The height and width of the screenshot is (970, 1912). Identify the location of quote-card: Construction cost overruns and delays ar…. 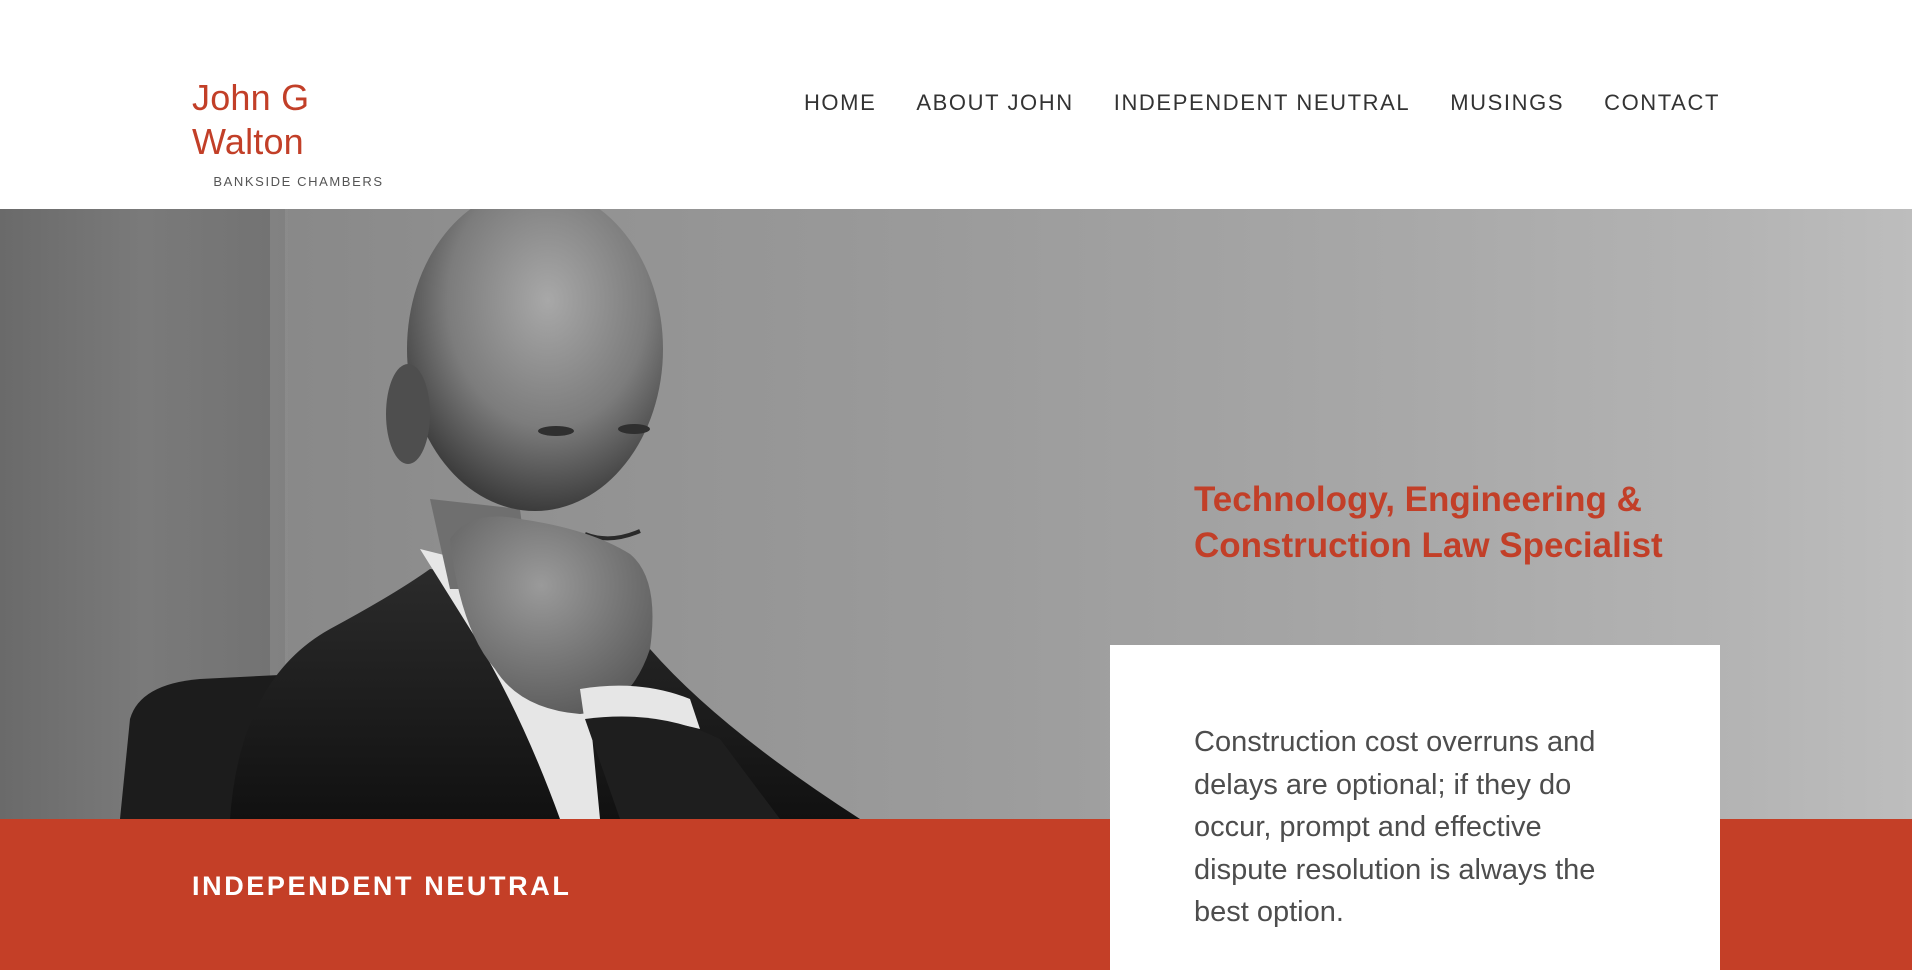
(1415, 807).